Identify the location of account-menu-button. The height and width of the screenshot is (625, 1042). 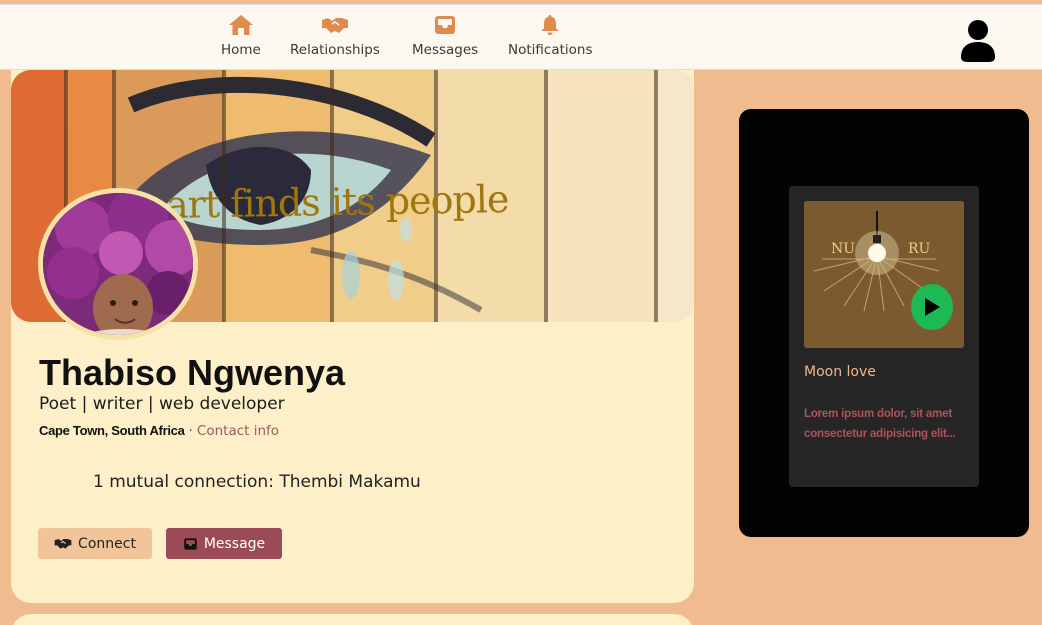
(978, 41).